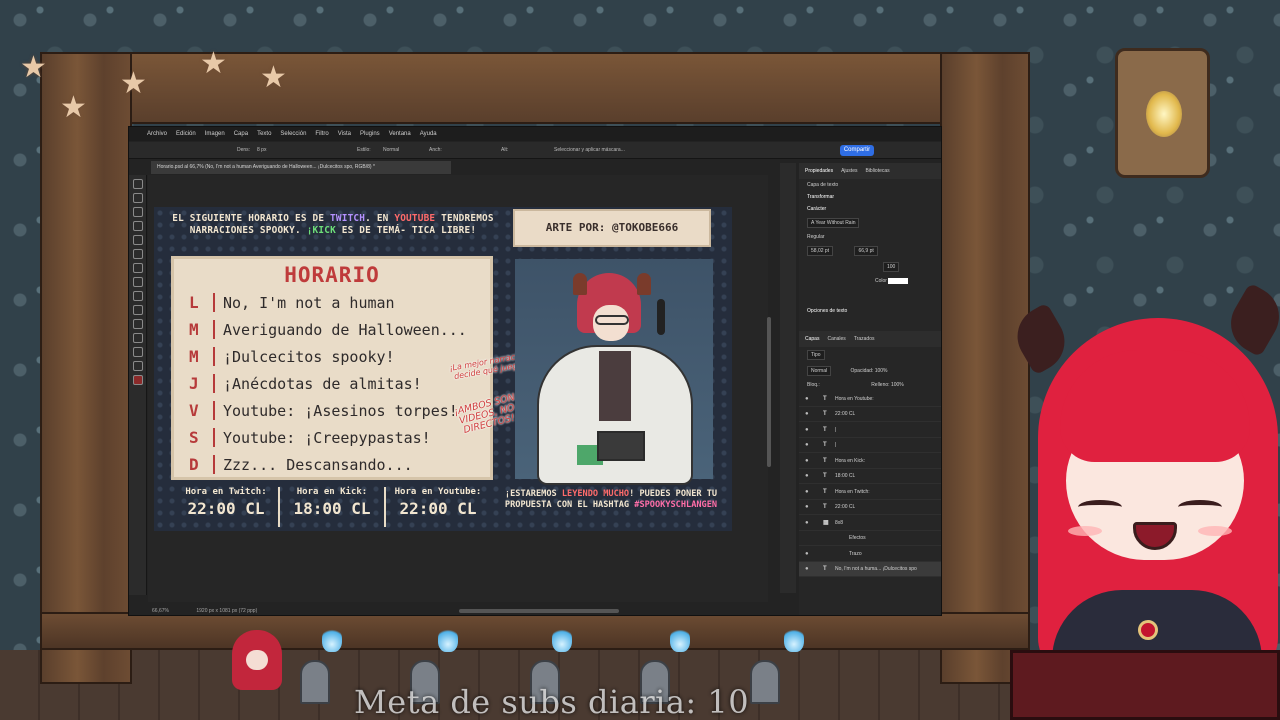 The height and width of the screenshot is (720, 1280). Describe the element at coordinates (877, 171) in the screenshot. I see `tab-libraries: Bibliotecas` at that location.